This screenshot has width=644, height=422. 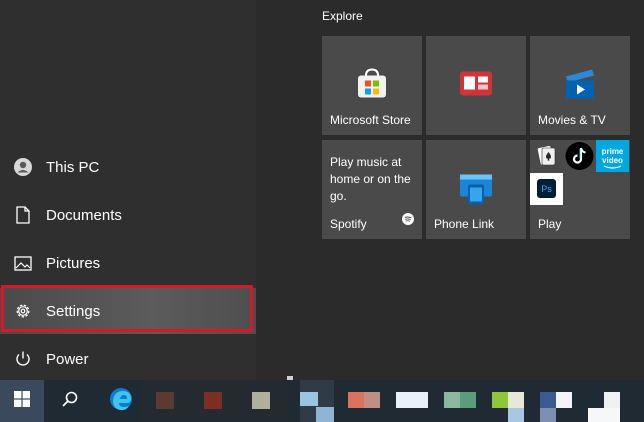 I want to click on start-button, so click(x=22, y=401).